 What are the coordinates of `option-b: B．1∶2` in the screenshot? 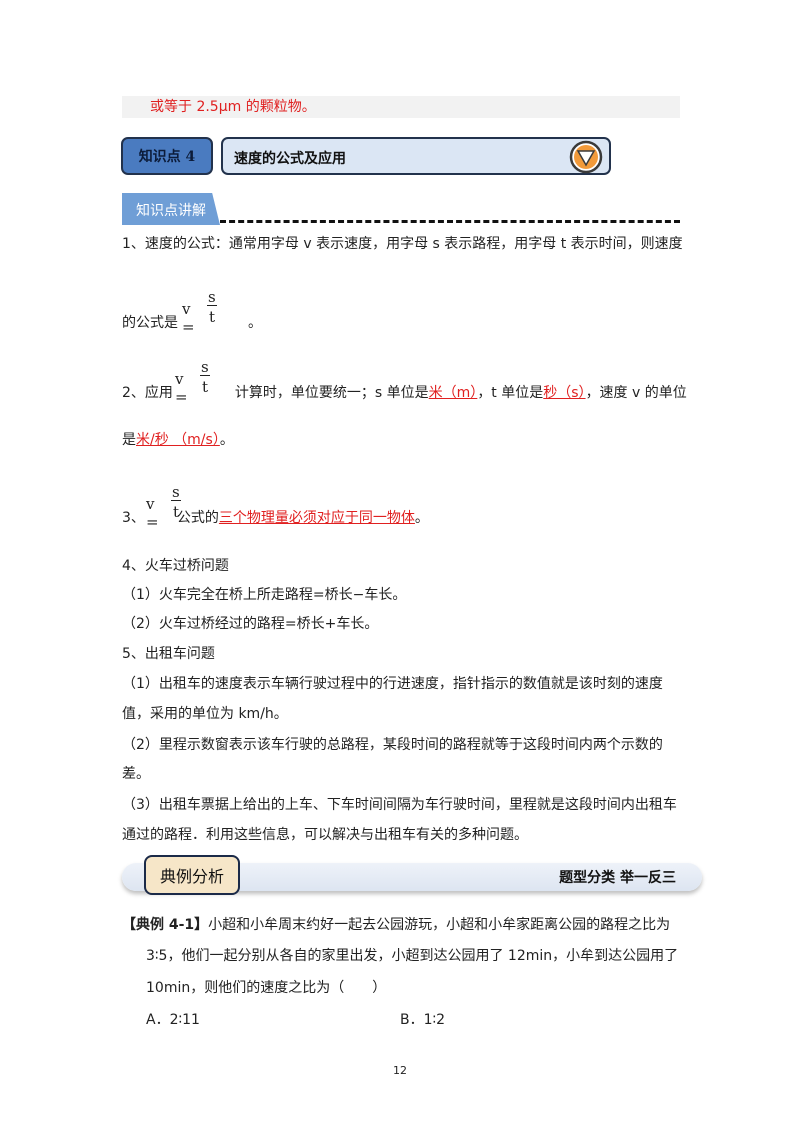 It's located at (423, 1020).